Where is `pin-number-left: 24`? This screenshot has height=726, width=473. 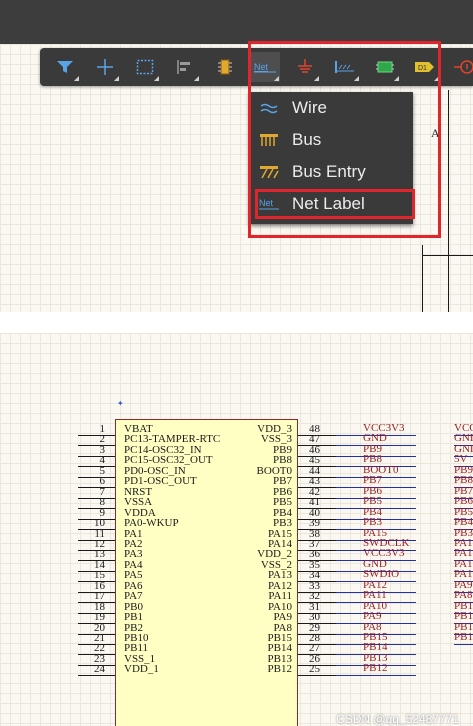
pin-number-left: 24 is located at coordinates (99, 669).